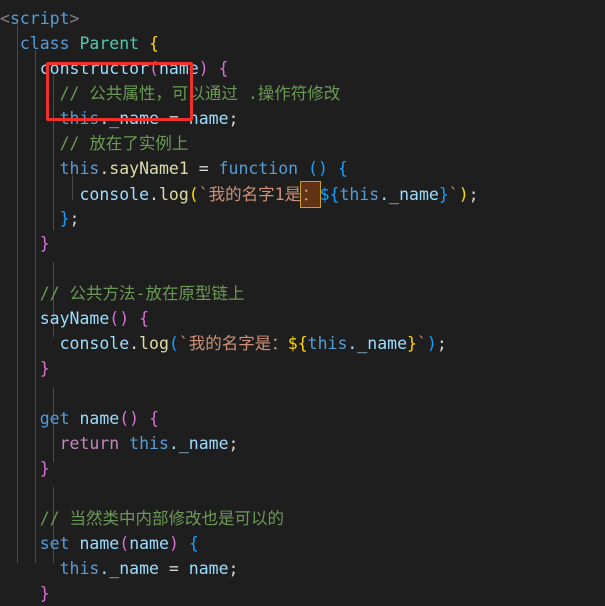 The height and width of the screenshot is (606, 605). What do you see at coordinates (233, 568) in the screenshot?
I see `semicolon-6: ;` at bounding box center [233, 568].